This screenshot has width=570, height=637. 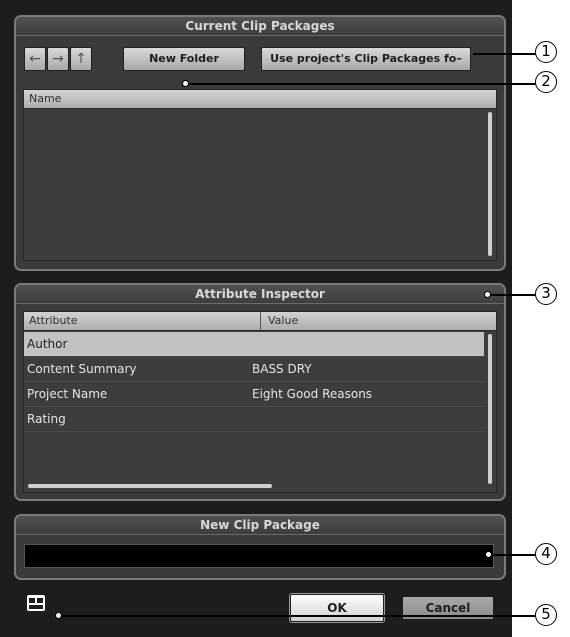 What do you see at coordinates (299, 616) in the screenshot?
I see `callout-5-leader` at bounding box center [299, 616].